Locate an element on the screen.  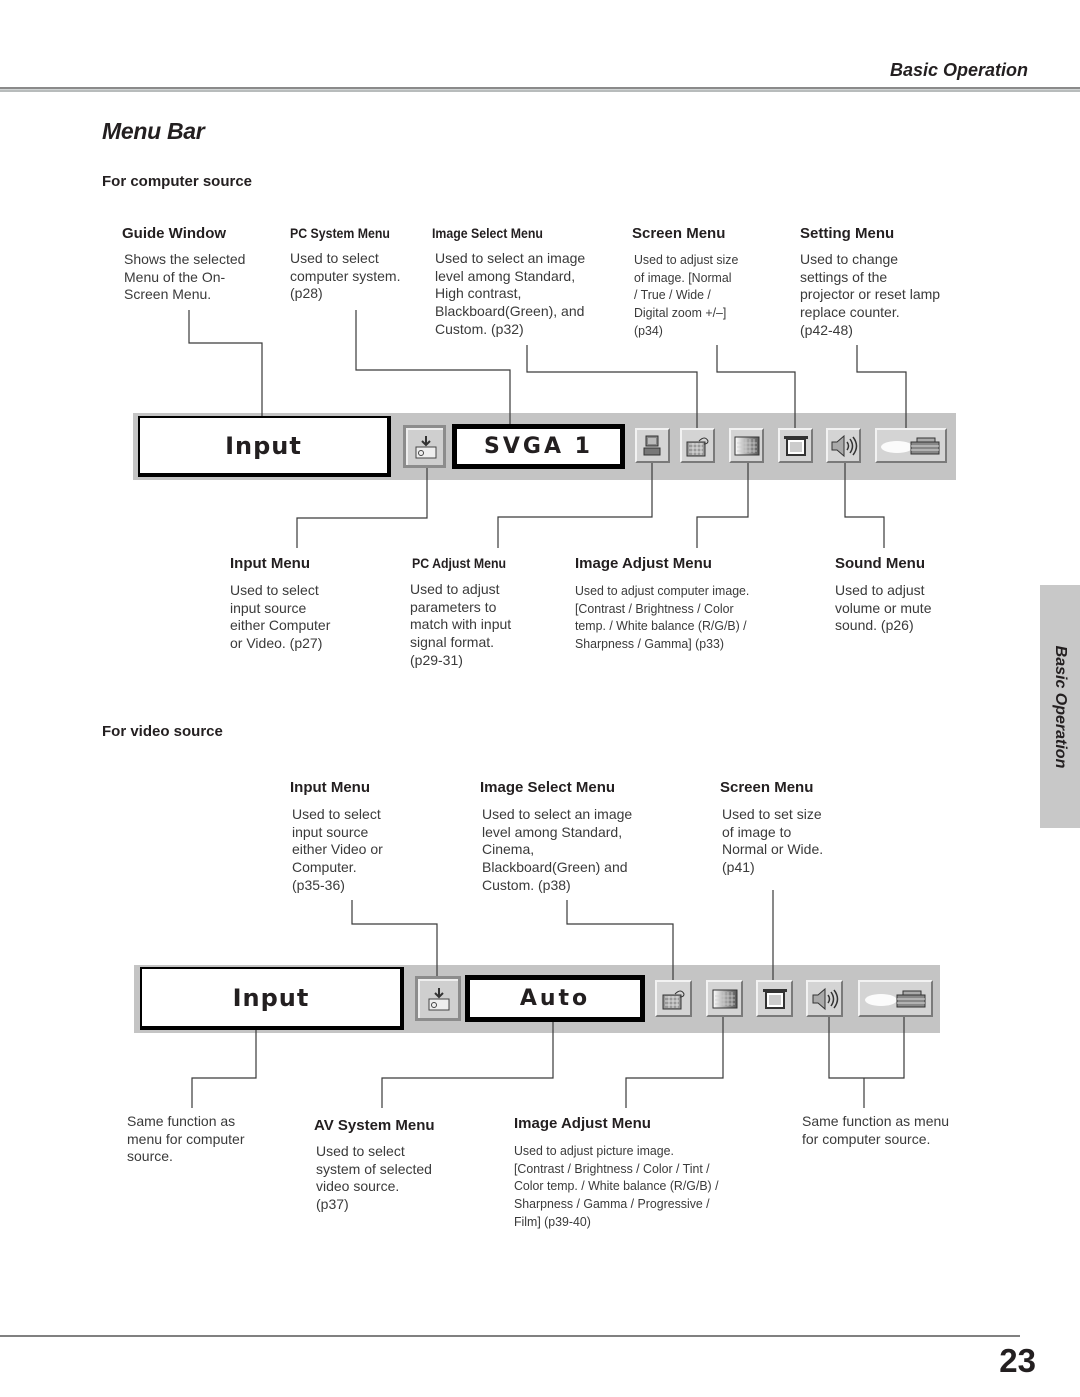
video-input-menu-button is located at coordinates (438, 998).